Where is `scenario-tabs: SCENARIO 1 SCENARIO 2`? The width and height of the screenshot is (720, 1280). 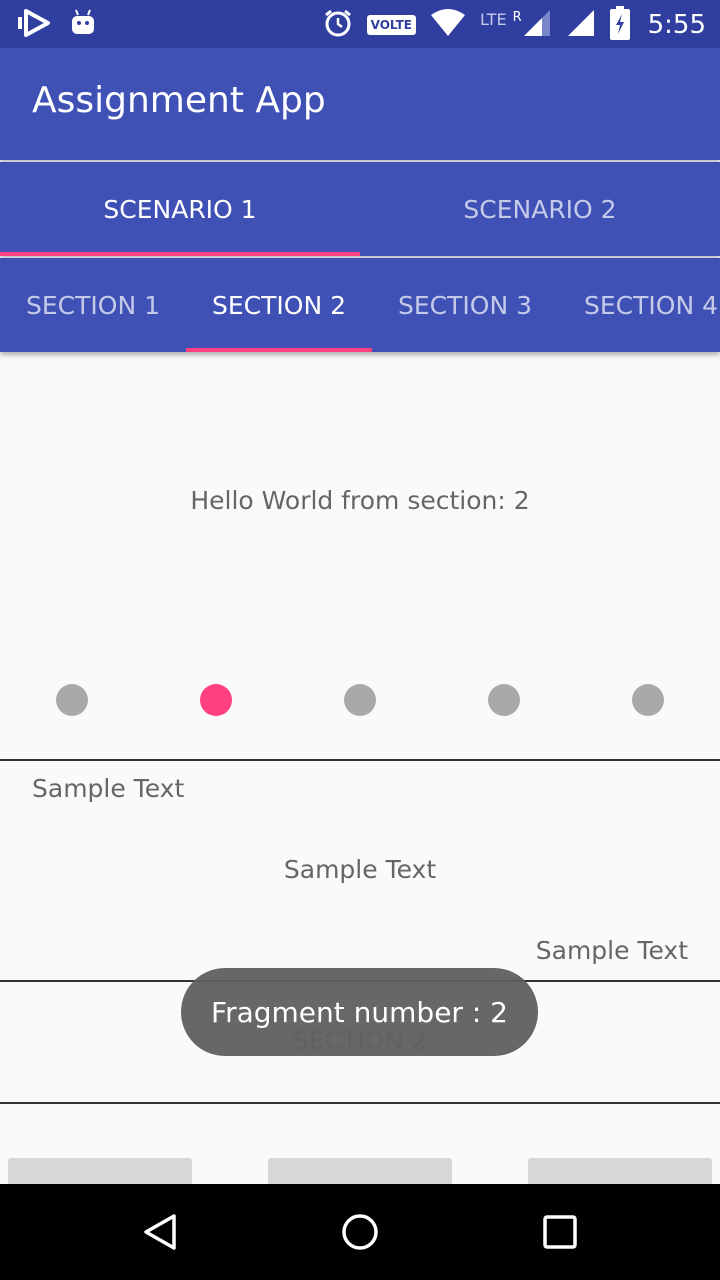
scenario-tabs: SCENARIO 1 SCENARIO 2 is located at coordinates (360, 209).